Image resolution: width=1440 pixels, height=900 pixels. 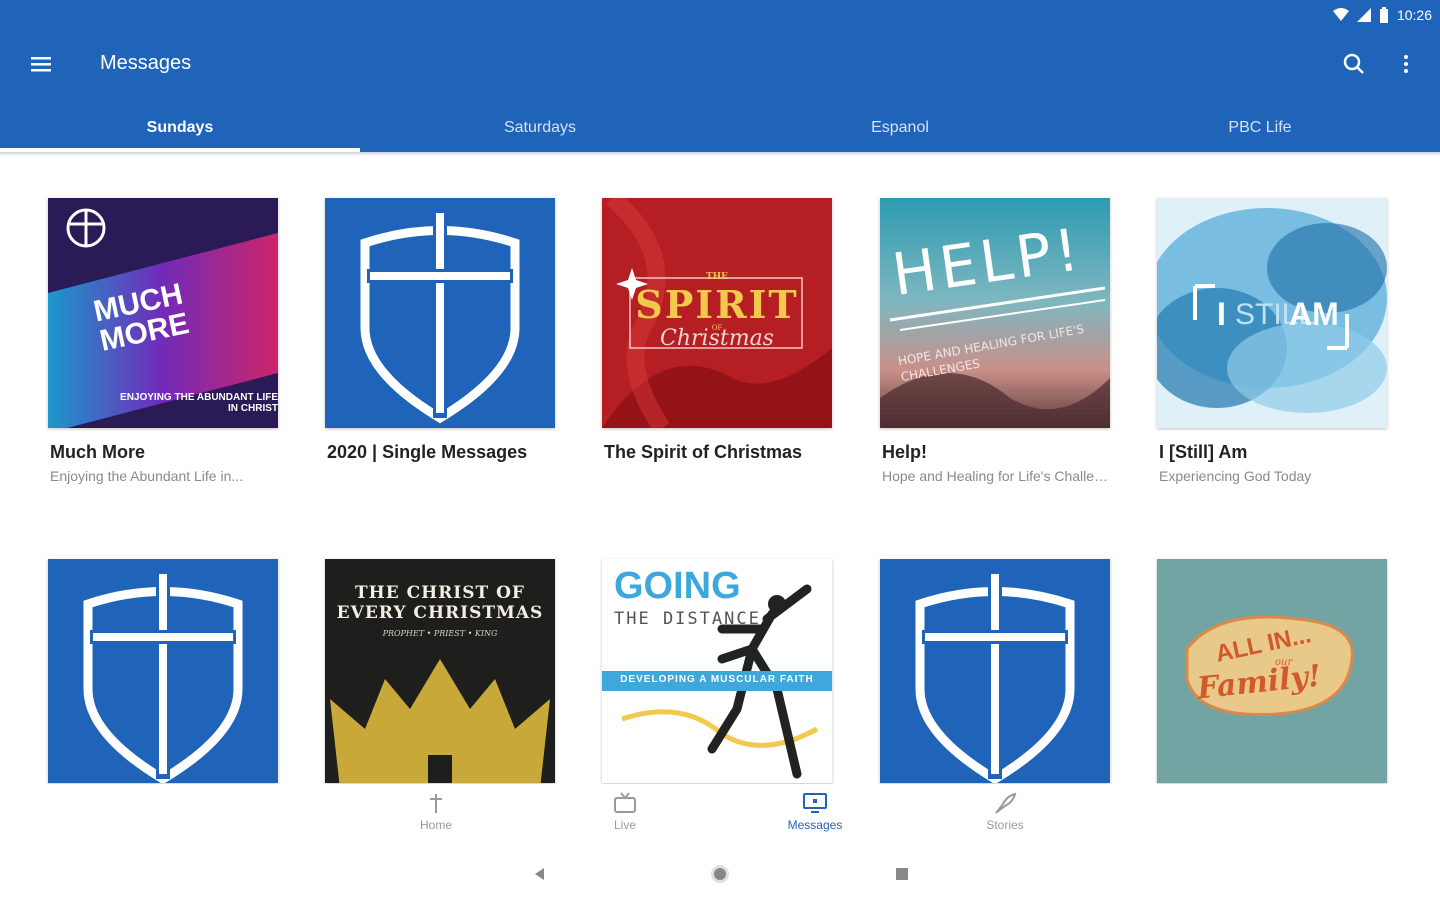 I want to click on nav-live: Live, so click(x=625, y=818).